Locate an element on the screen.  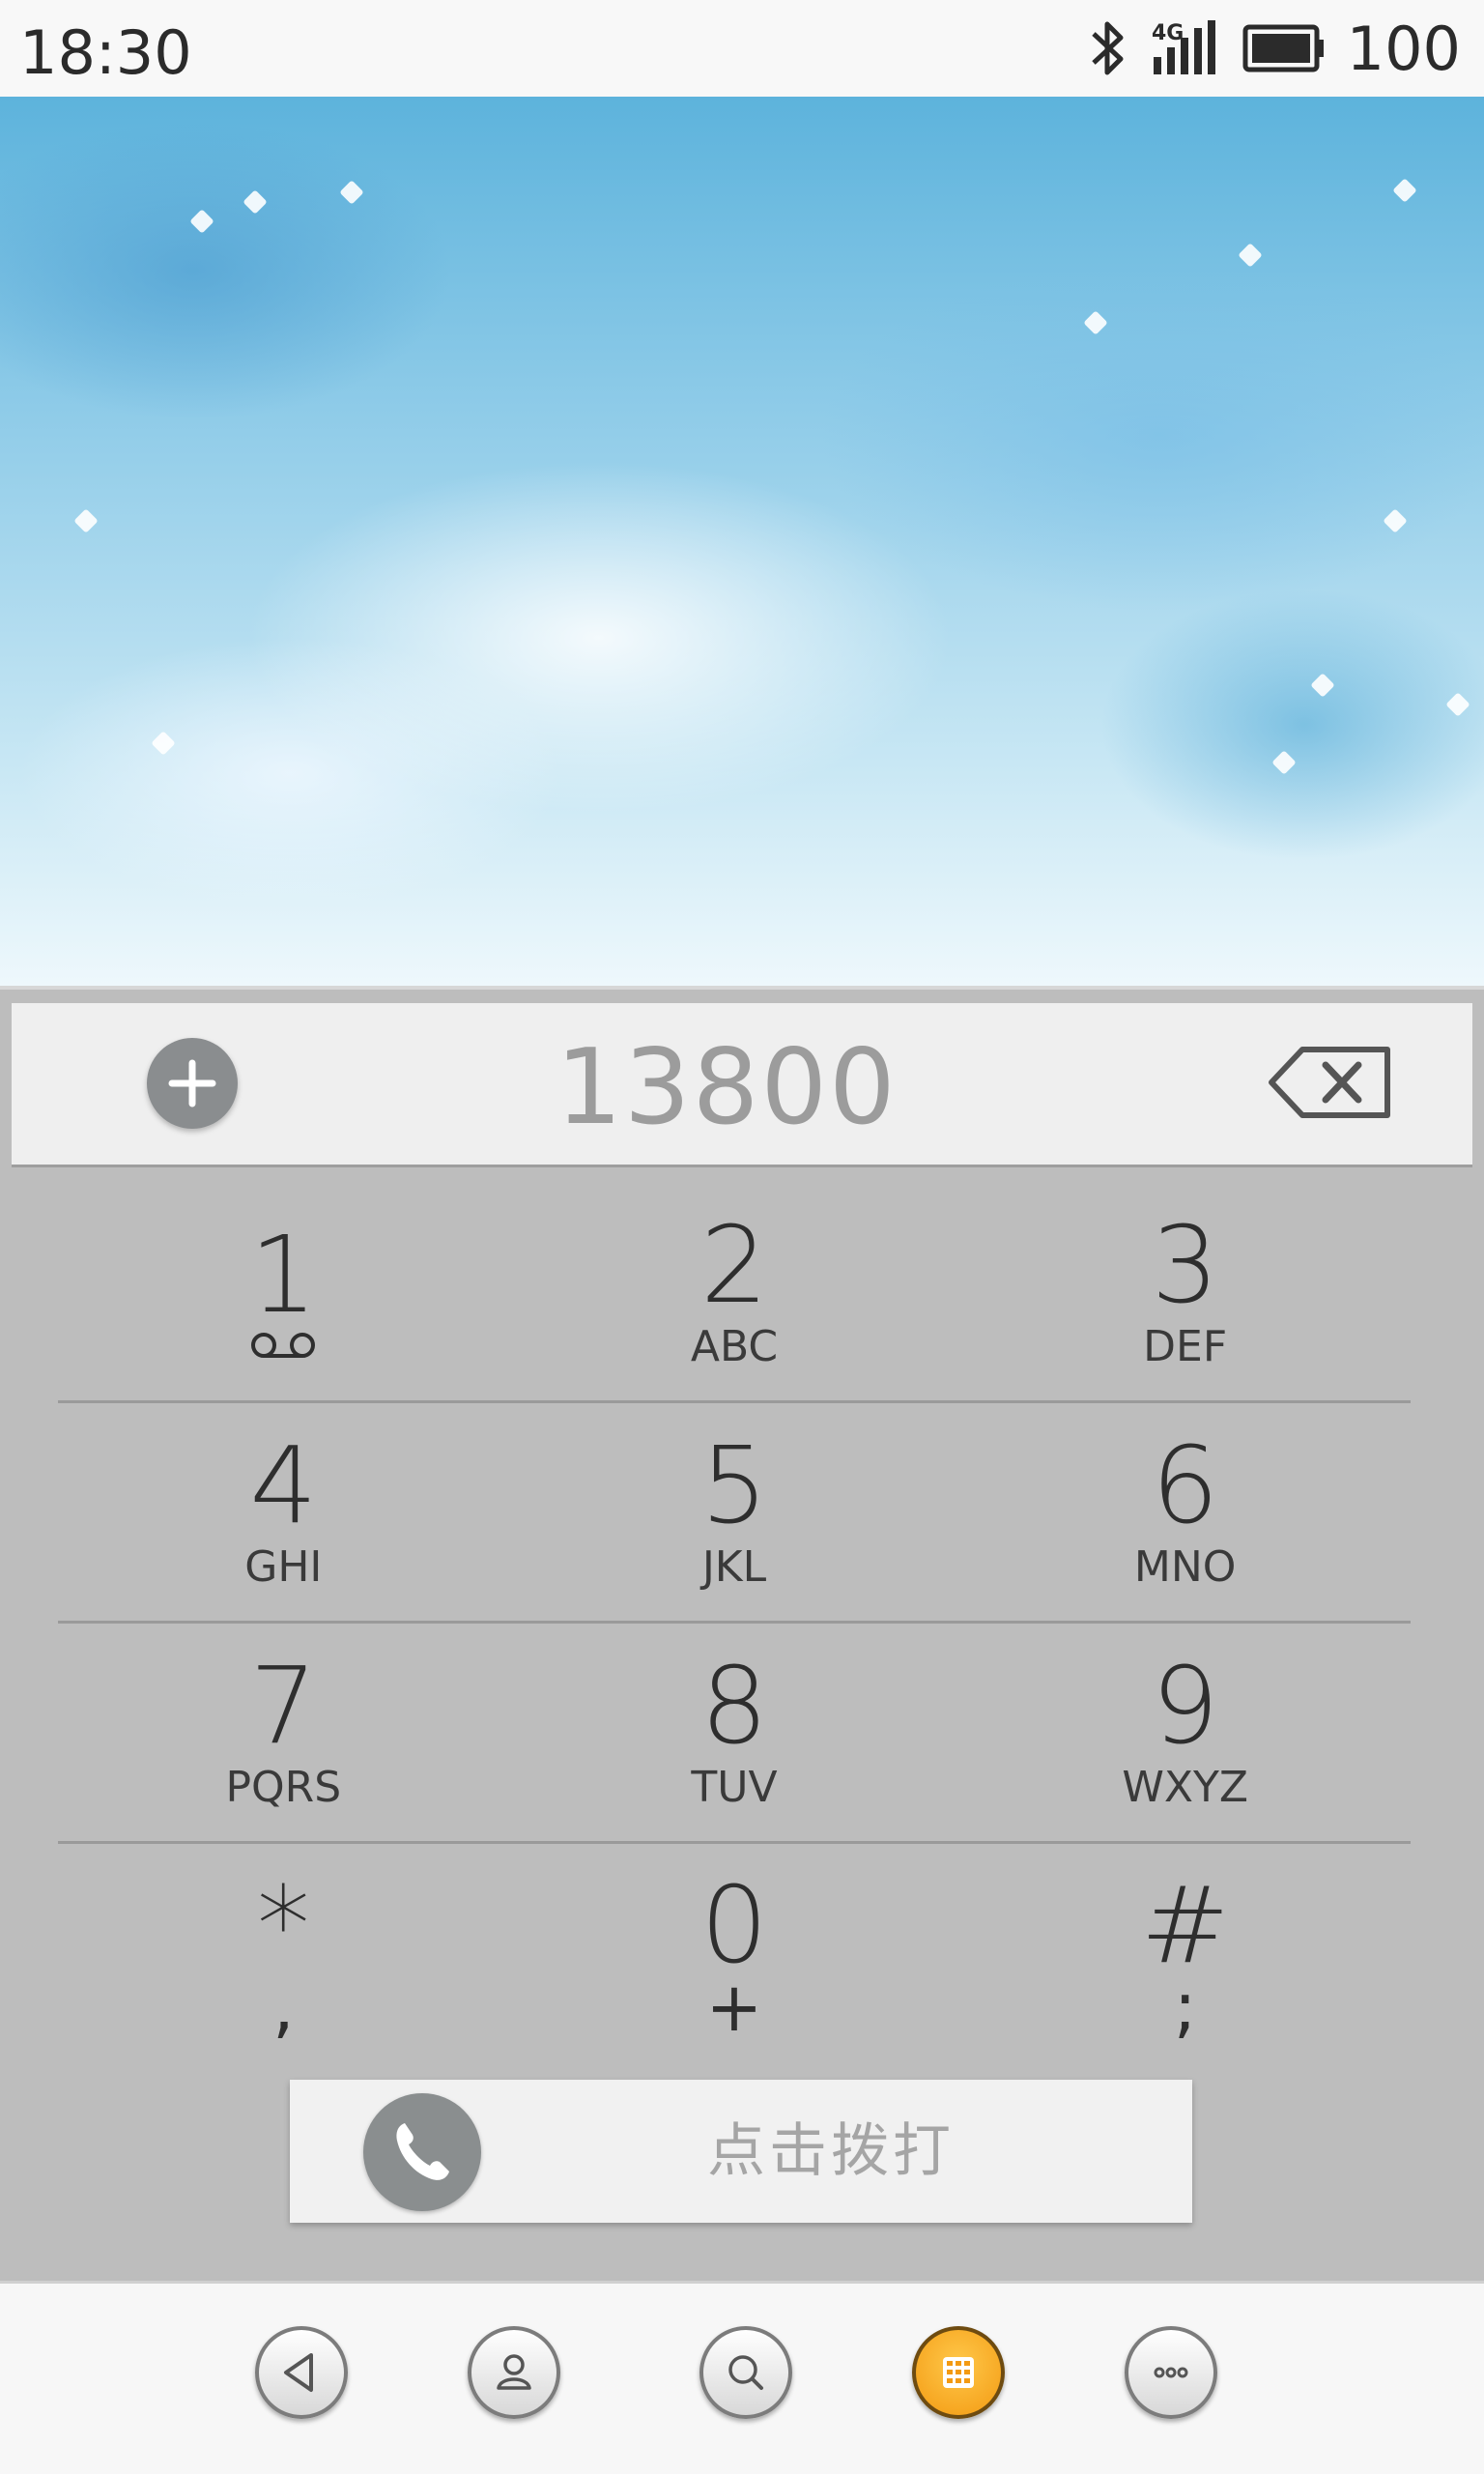
network-type-label: 4G is located at coordinates (1168, 33).